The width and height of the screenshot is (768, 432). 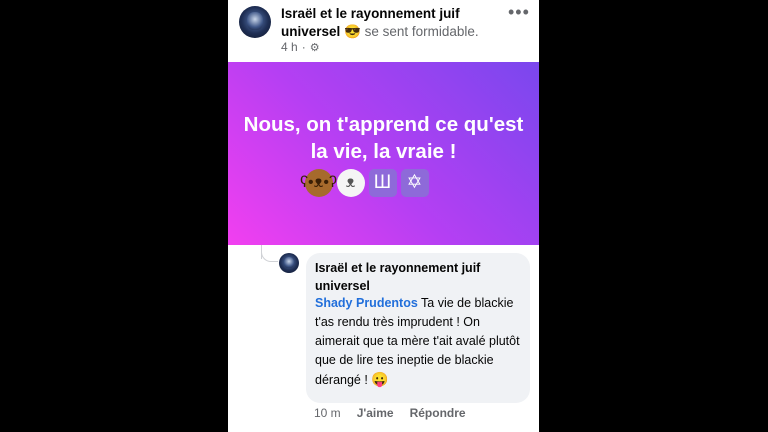 What do you see at coordinates (350, 182) in the screenshot?
I see `polar-bear-icon: ᴥ` at bounding box center [350, 182].